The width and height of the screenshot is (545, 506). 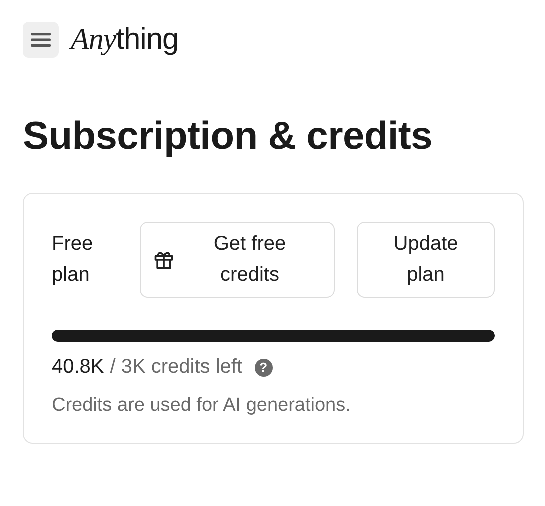 What do you see at coordinates (164, 260) in the screenshot?
I see `gift-icon` at bounding box center [164, 260].